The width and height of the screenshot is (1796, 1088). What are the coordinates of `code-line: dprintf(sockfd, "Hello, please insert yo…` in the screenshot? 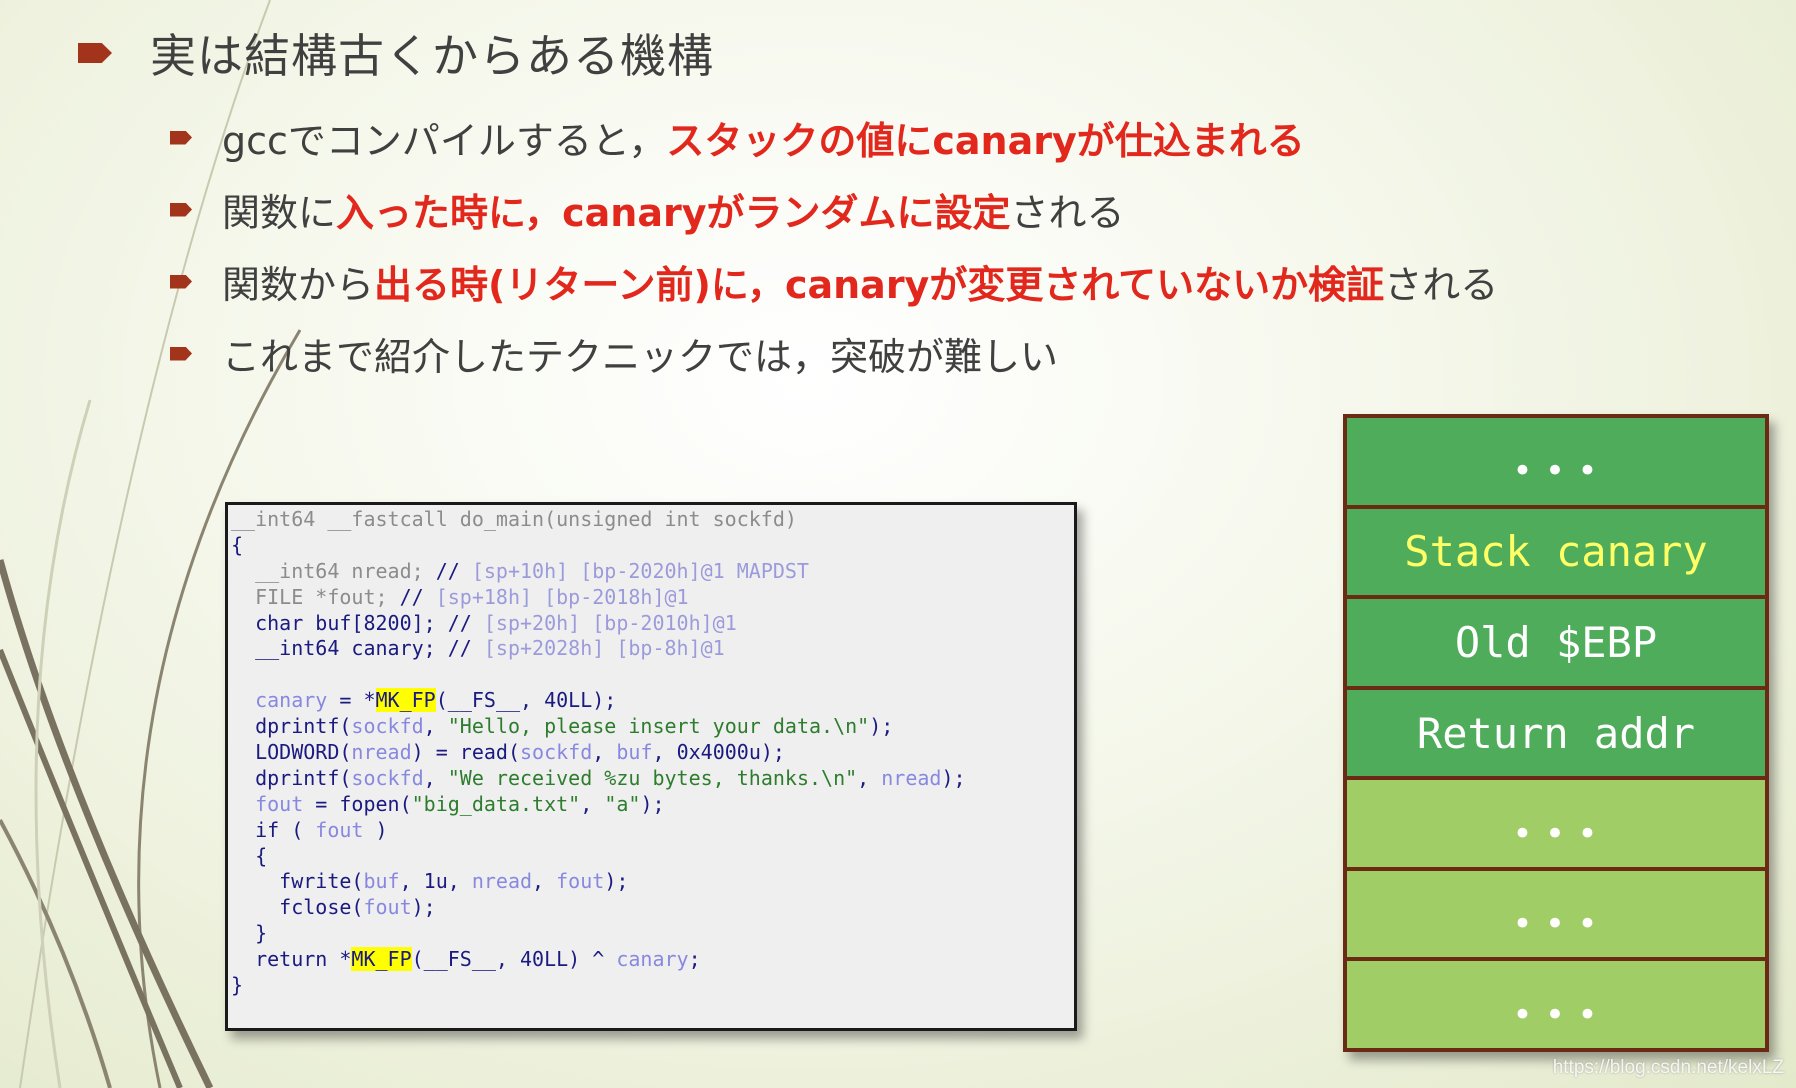 It's located at (652, 727).